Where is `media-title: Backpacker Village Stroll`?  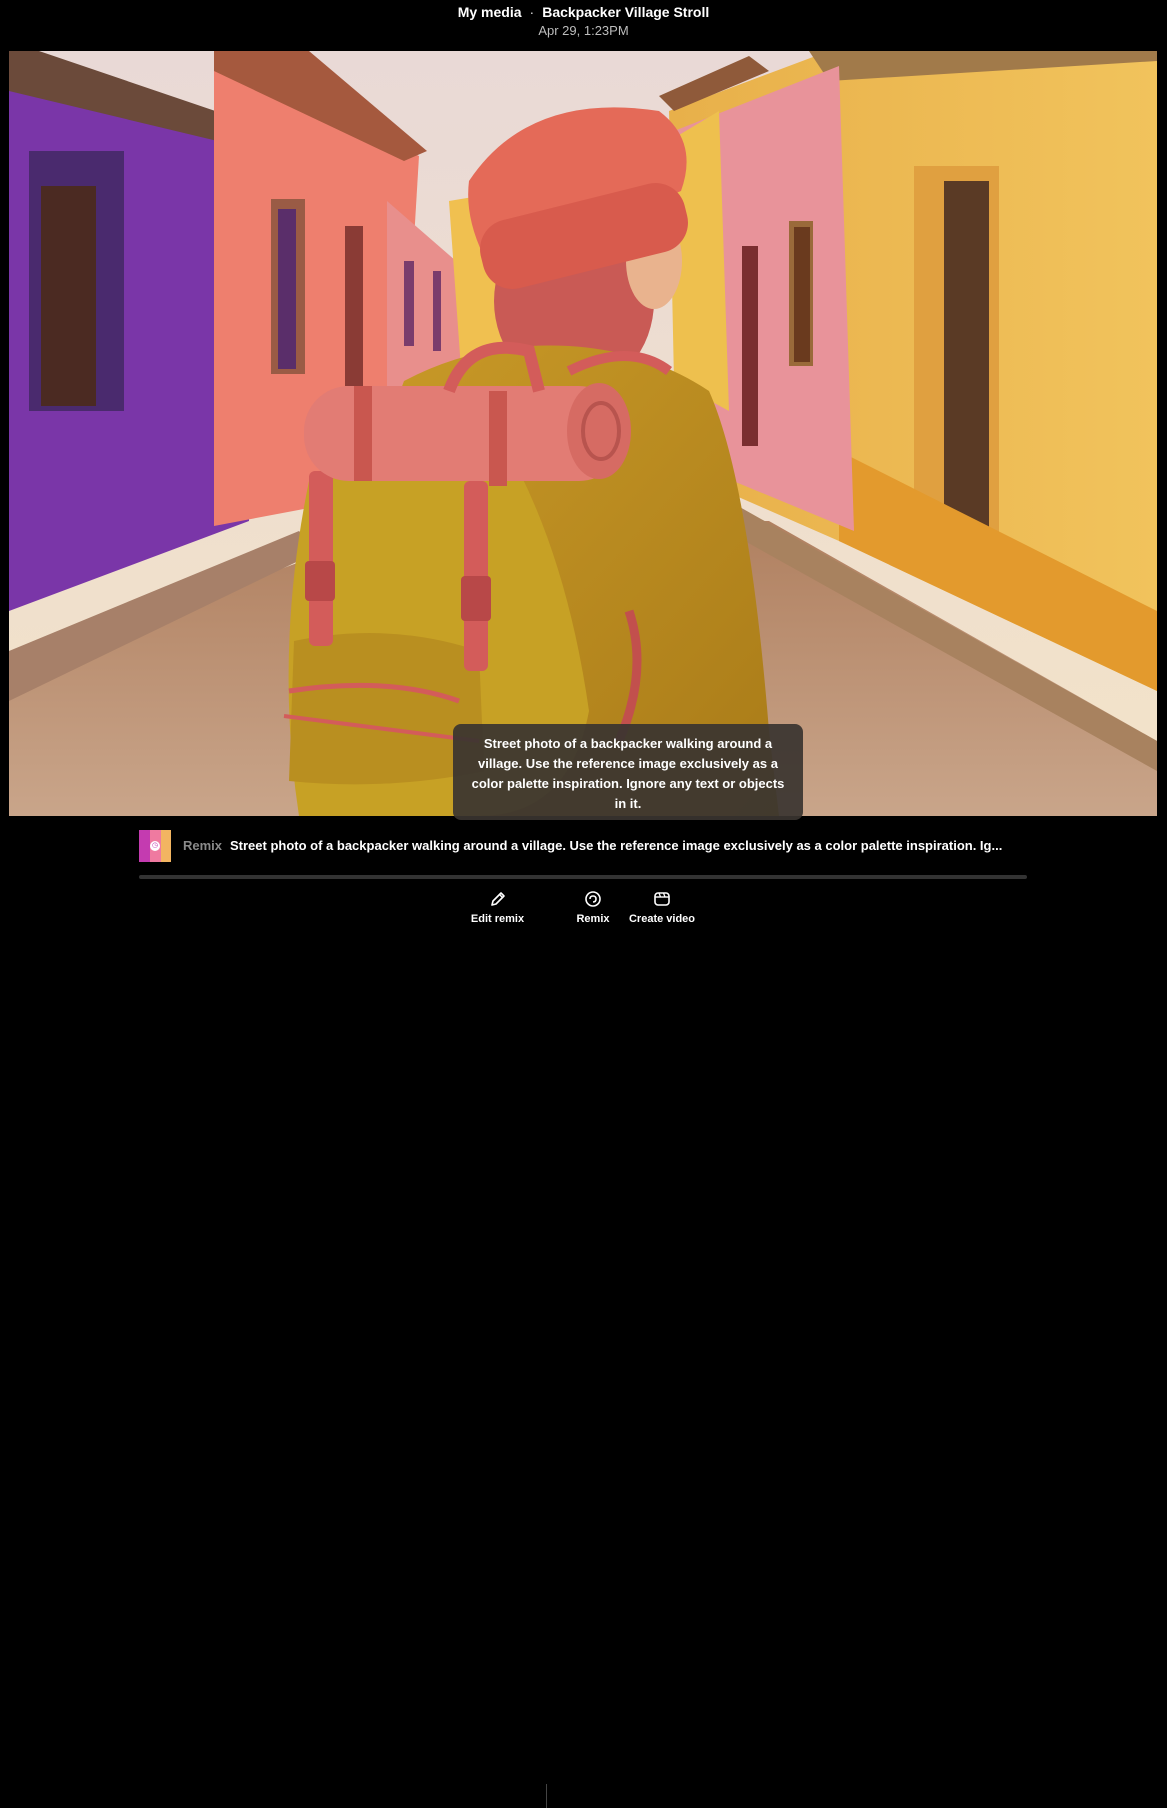 media-title: Backpacker Village Stroll is located at coordinates (626, 12).